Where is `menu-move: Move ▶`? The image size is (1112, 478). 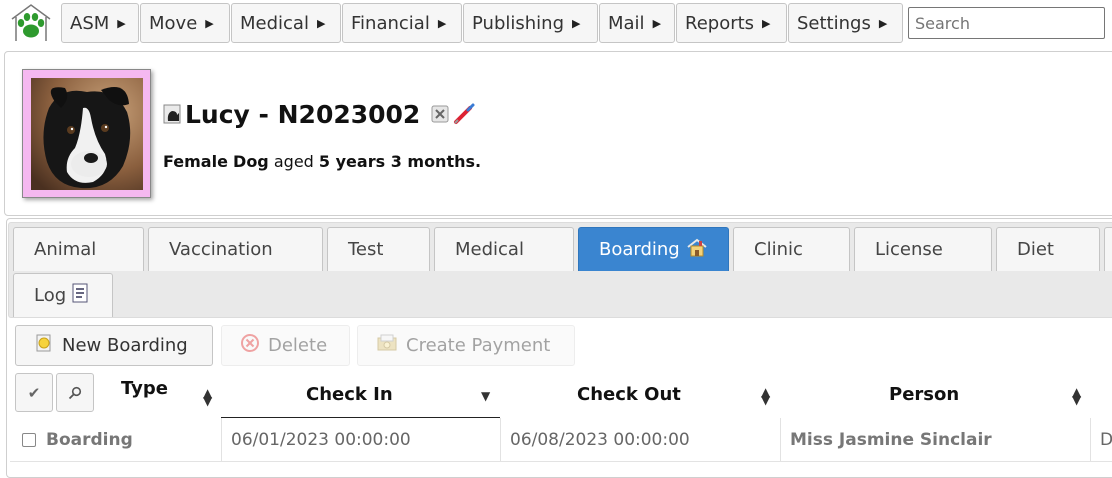
menu-move: Move ▶ is located at coordinates (185, 23).